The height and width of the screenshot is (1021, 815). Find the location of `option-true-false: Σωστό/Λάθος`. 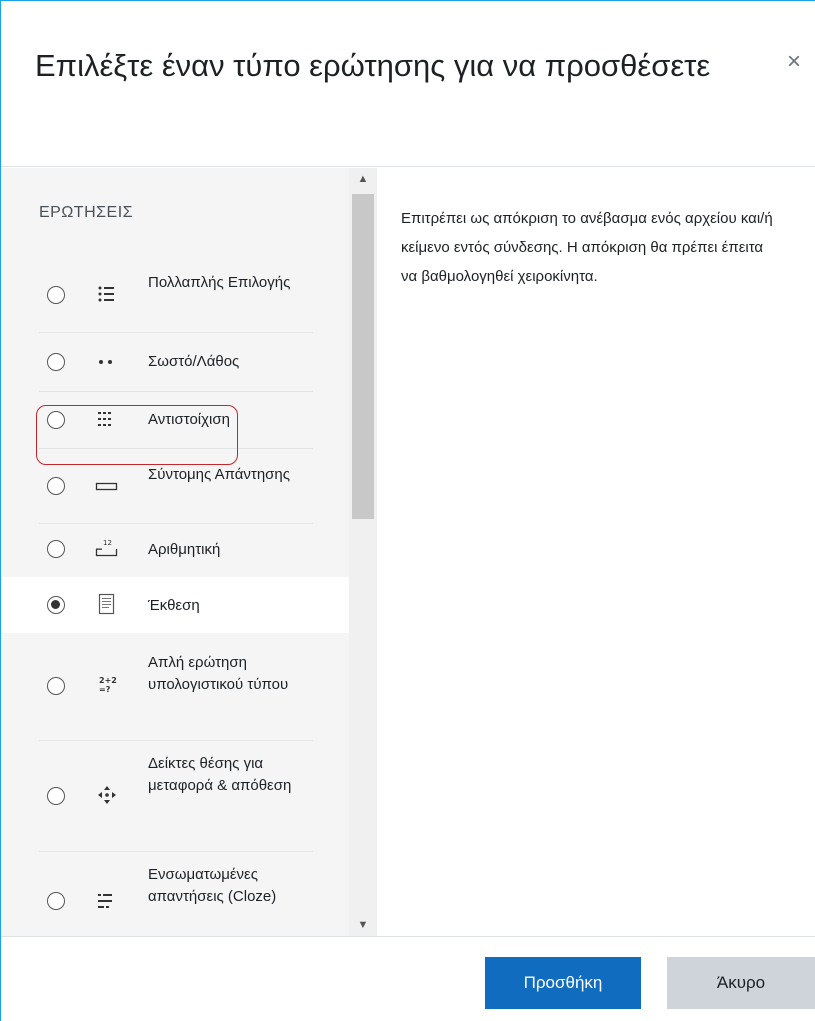

option-true-false: Σωστό/Λάθος is located at coordinates (175, 362).